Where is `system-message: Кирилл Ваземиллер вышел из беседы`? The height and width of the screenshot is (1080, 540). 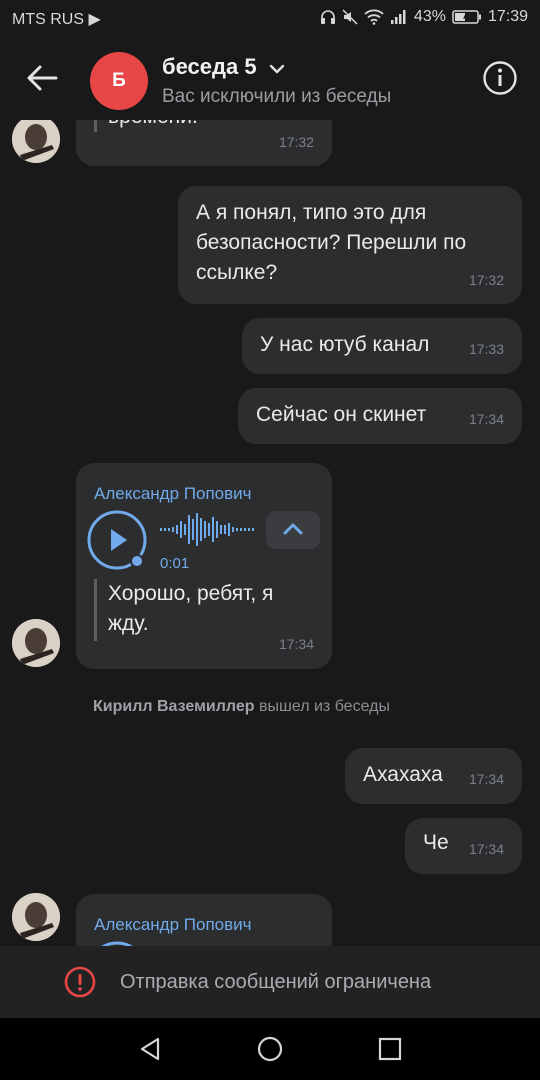
system-message: Кирилл Ваземиллер вышел из беседы is located at coordinates (241, 707).